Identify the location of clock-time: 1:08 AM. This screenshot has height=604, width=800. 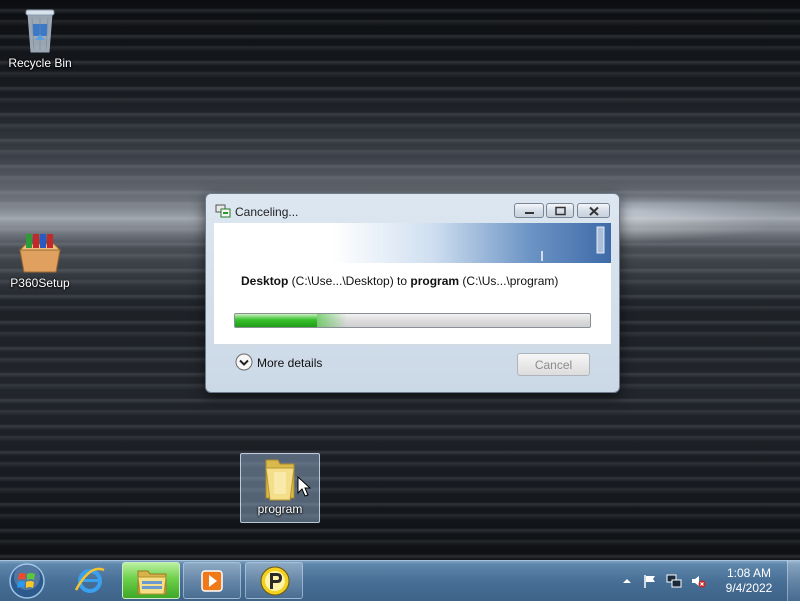
(749, 573).